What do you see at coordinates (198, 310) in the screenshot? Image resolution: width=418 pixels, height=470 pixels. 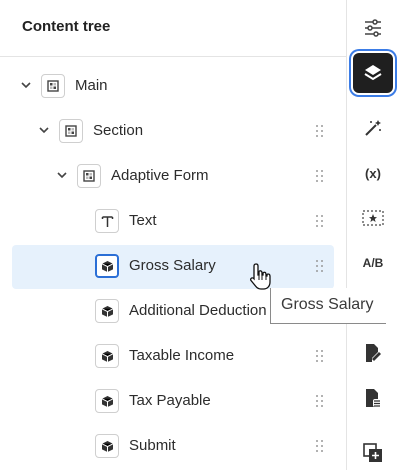 I see `tree-item-label: Additional Deduction` at bounding box center [198, 310].